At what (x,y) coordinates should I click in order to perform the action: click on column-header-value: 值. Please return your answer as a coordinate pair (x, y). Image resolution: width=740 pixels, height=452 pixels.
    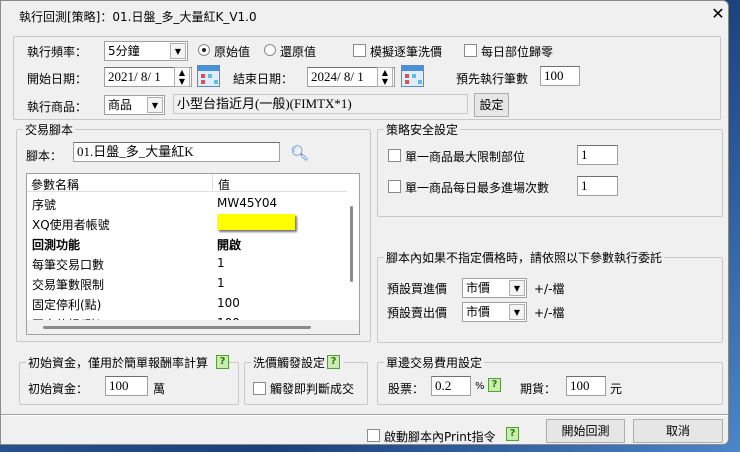
    Looking at the image, I should click on (280, 183).